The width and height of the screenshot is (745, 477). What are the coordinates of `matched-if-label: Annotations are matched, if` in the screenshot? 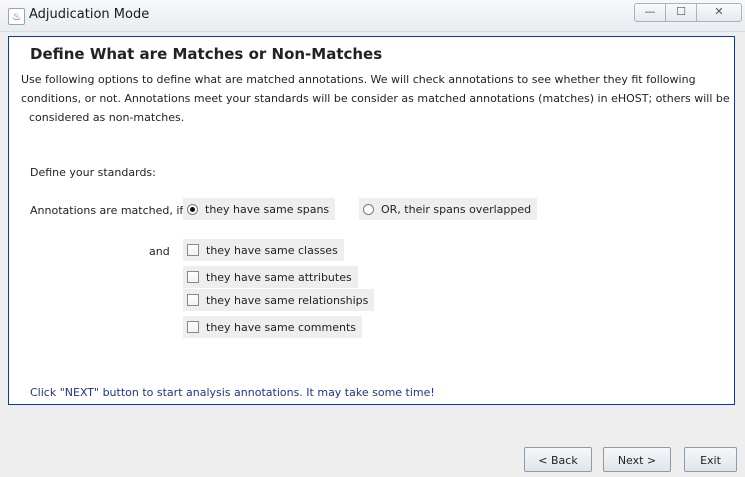 It's located at (107, 210).